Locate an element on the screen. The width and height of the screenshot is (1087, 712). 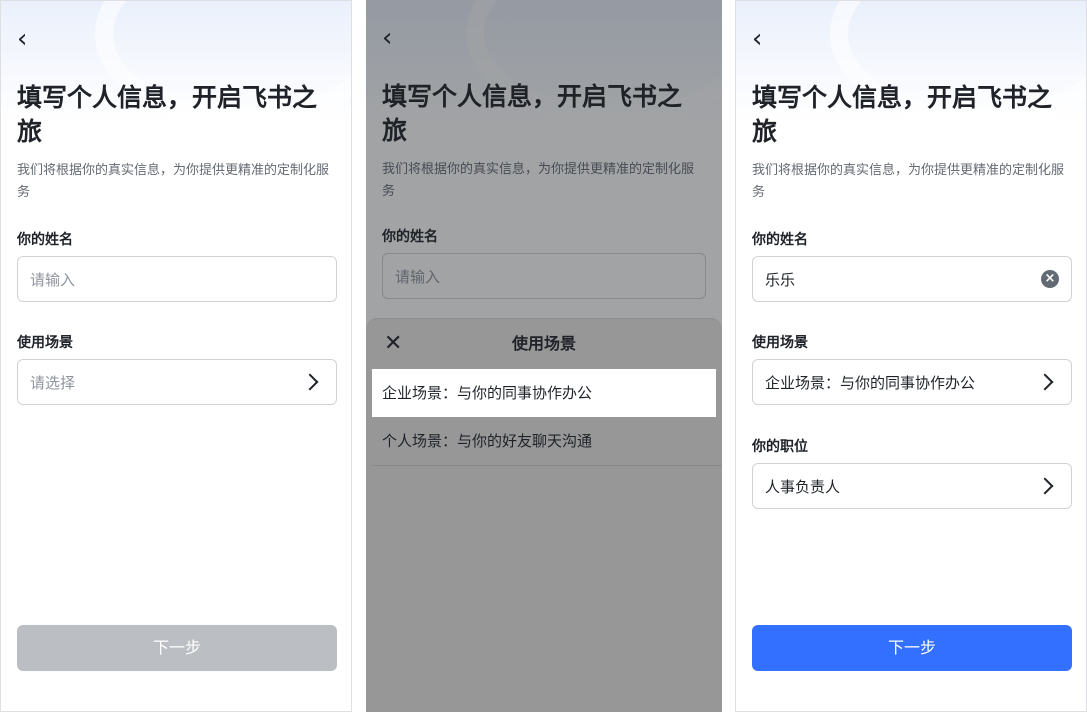
sheet-header: ✕ 使用场景 is located at coordinates (544, 344).